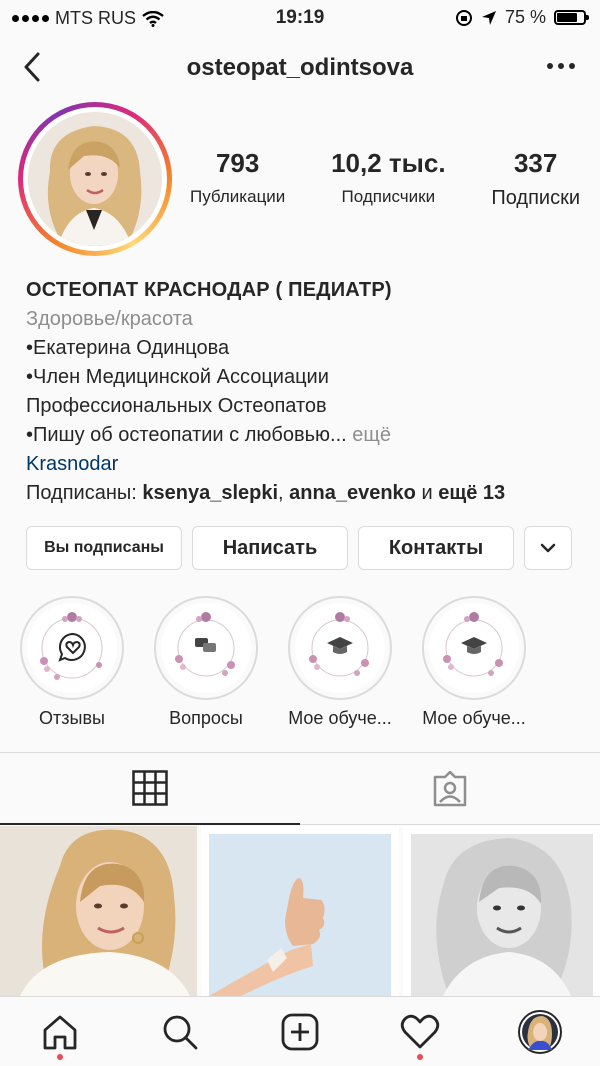 The width and height of the screenshot is (600, 1066). What do you see at coordinates (206, 662) in the screenshot?
I see `highlight-item: Вопросы` at bounding box center [206, 662].